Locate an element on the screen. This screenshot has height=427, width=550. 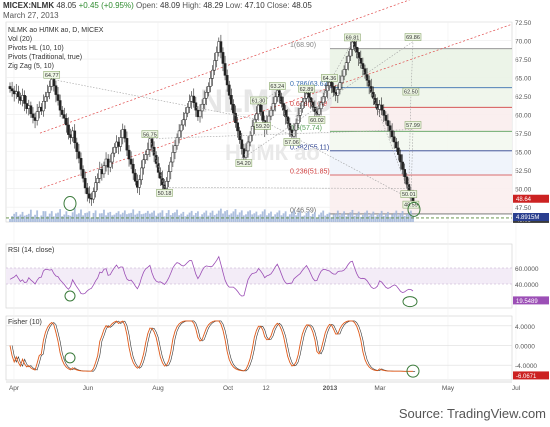
time-tick-label: Jun is located at coordinates (88, 388).